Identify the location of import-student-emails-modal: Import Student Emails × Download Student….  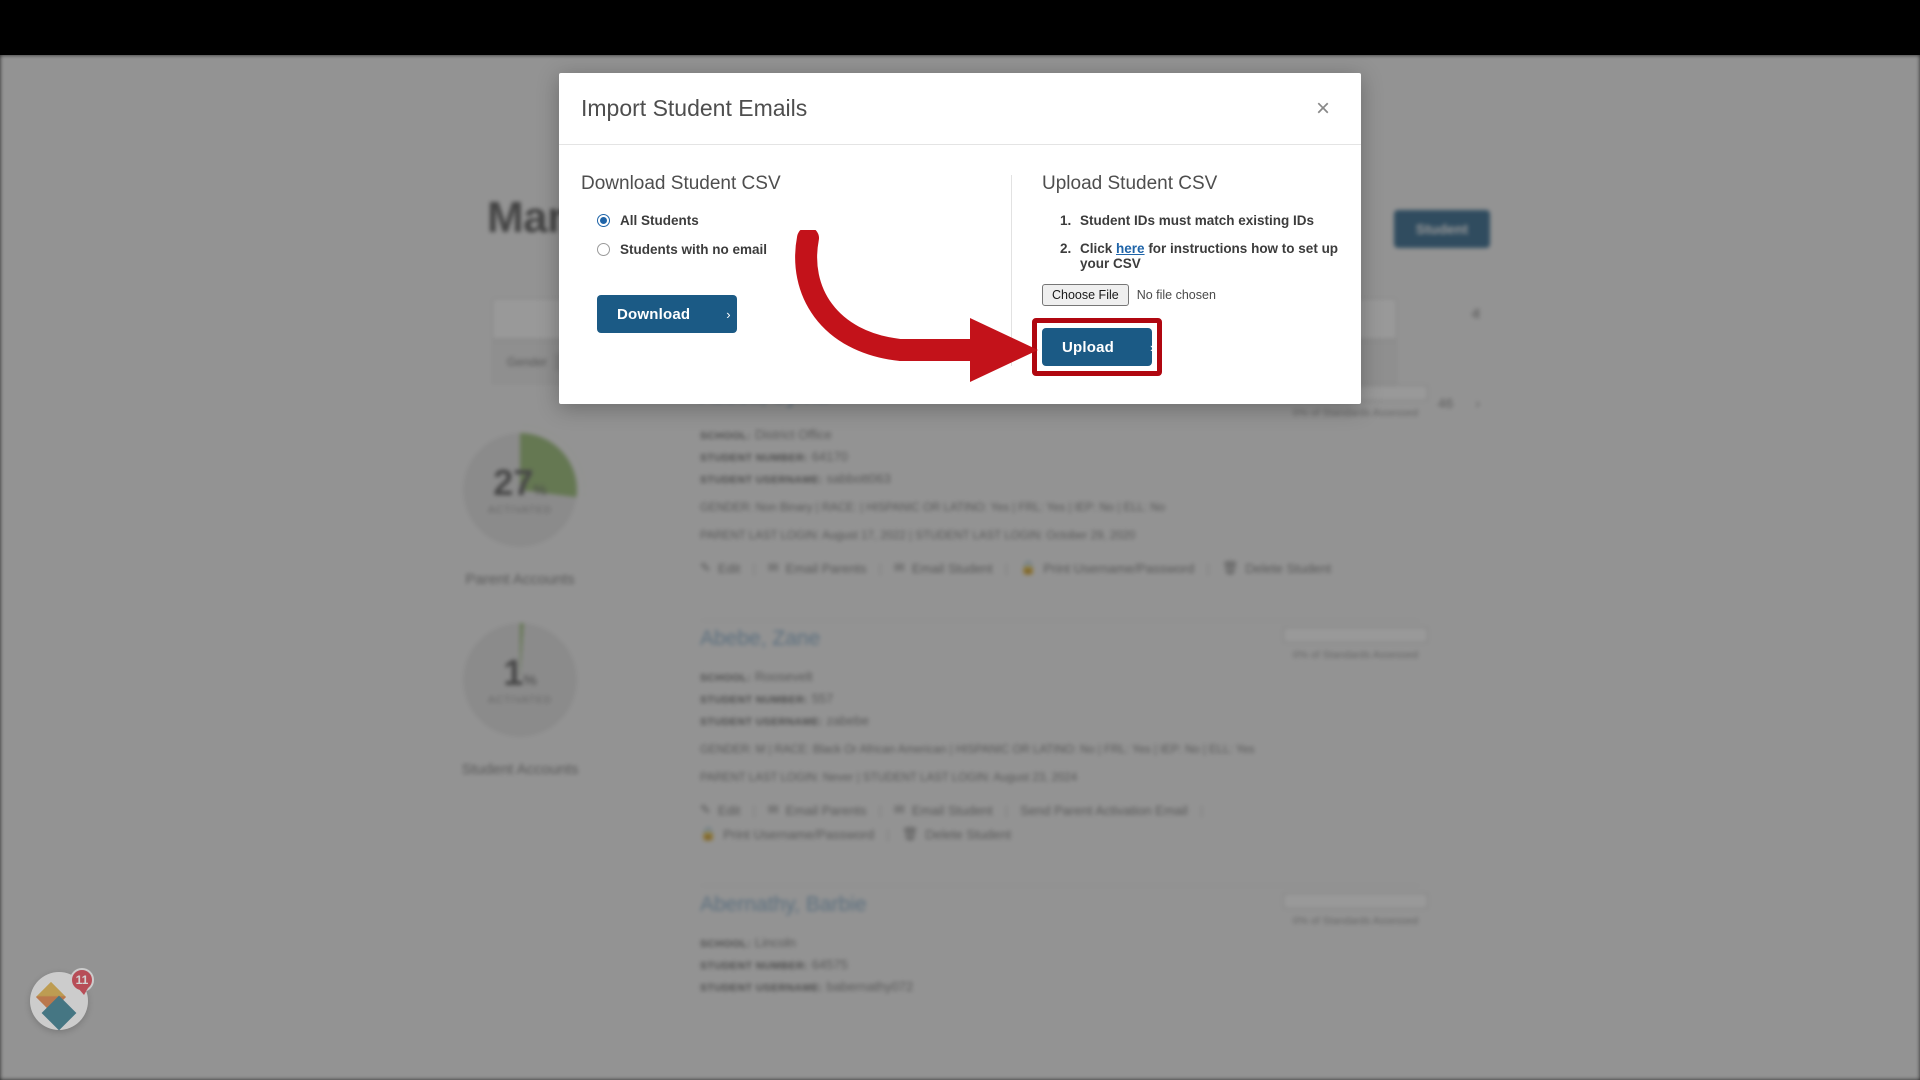
(960, 238).